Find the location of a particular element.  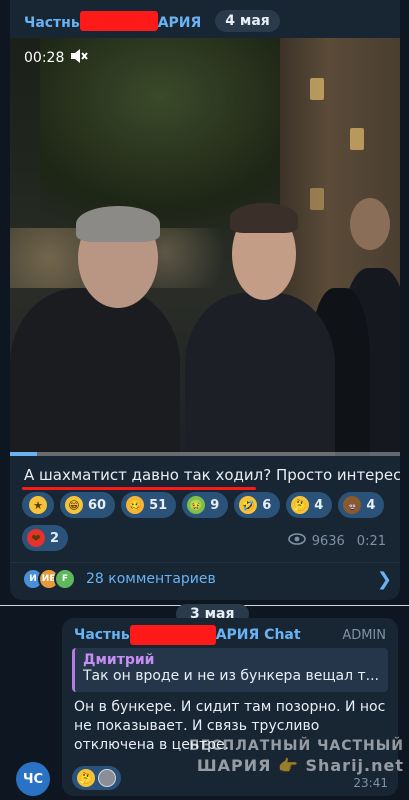

reaction-chip: ★ is located at coordinates (38, 505).